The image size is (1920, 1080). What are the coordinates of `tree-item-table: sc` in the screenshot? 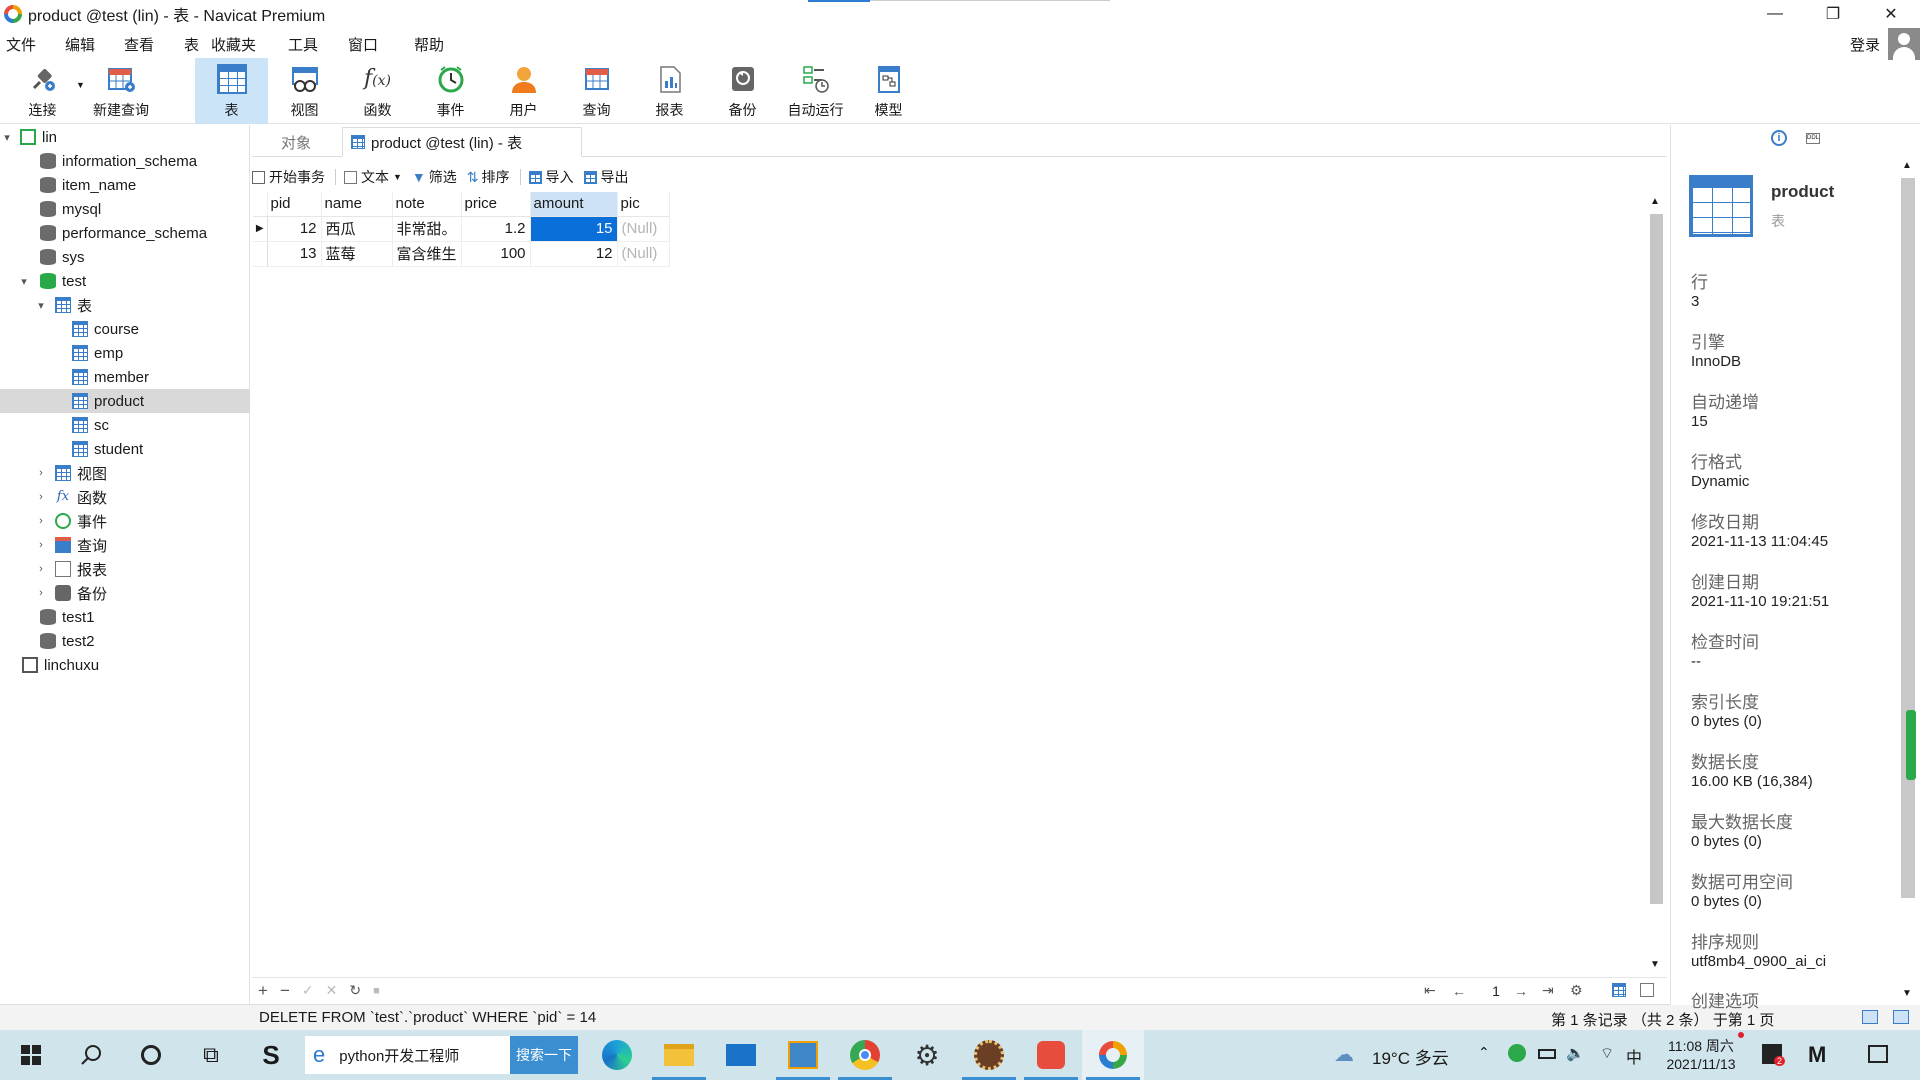 It's located at (125, 425).